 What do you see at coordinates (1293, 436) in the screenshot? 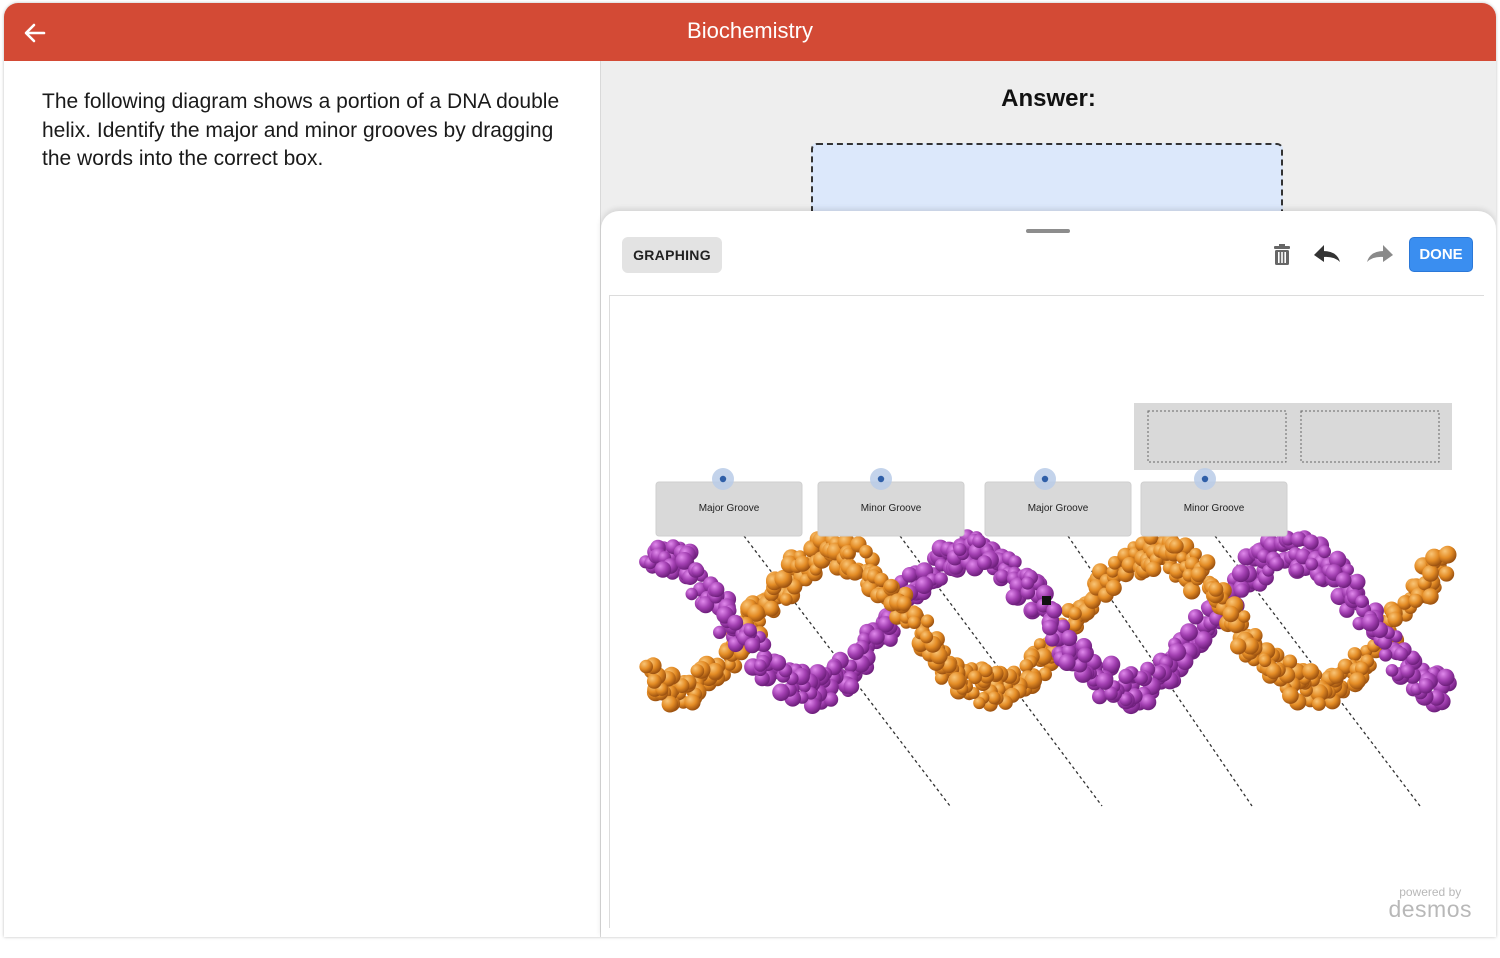
I see `drop-zone-panel` at bounding box center [1293, 436].